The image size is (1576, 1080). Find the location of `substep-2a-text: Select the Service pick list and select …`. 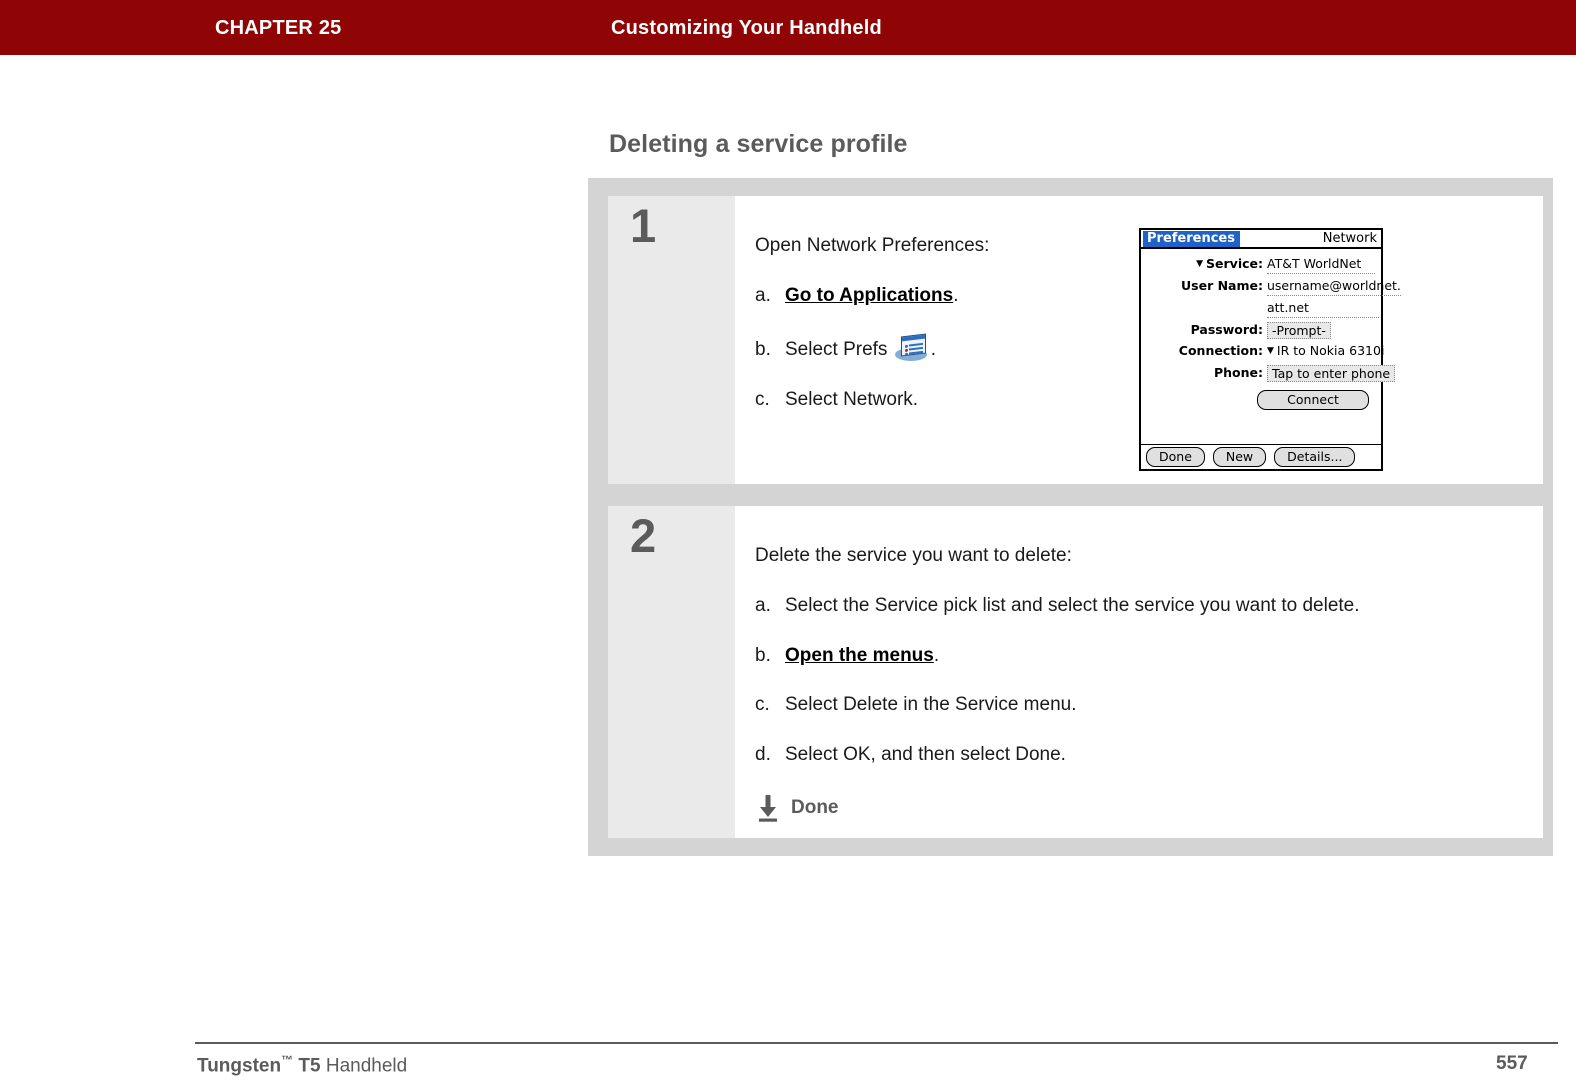

substep-2a-text: Select the Service pick list and select … is located at coordinates (1072, 605).